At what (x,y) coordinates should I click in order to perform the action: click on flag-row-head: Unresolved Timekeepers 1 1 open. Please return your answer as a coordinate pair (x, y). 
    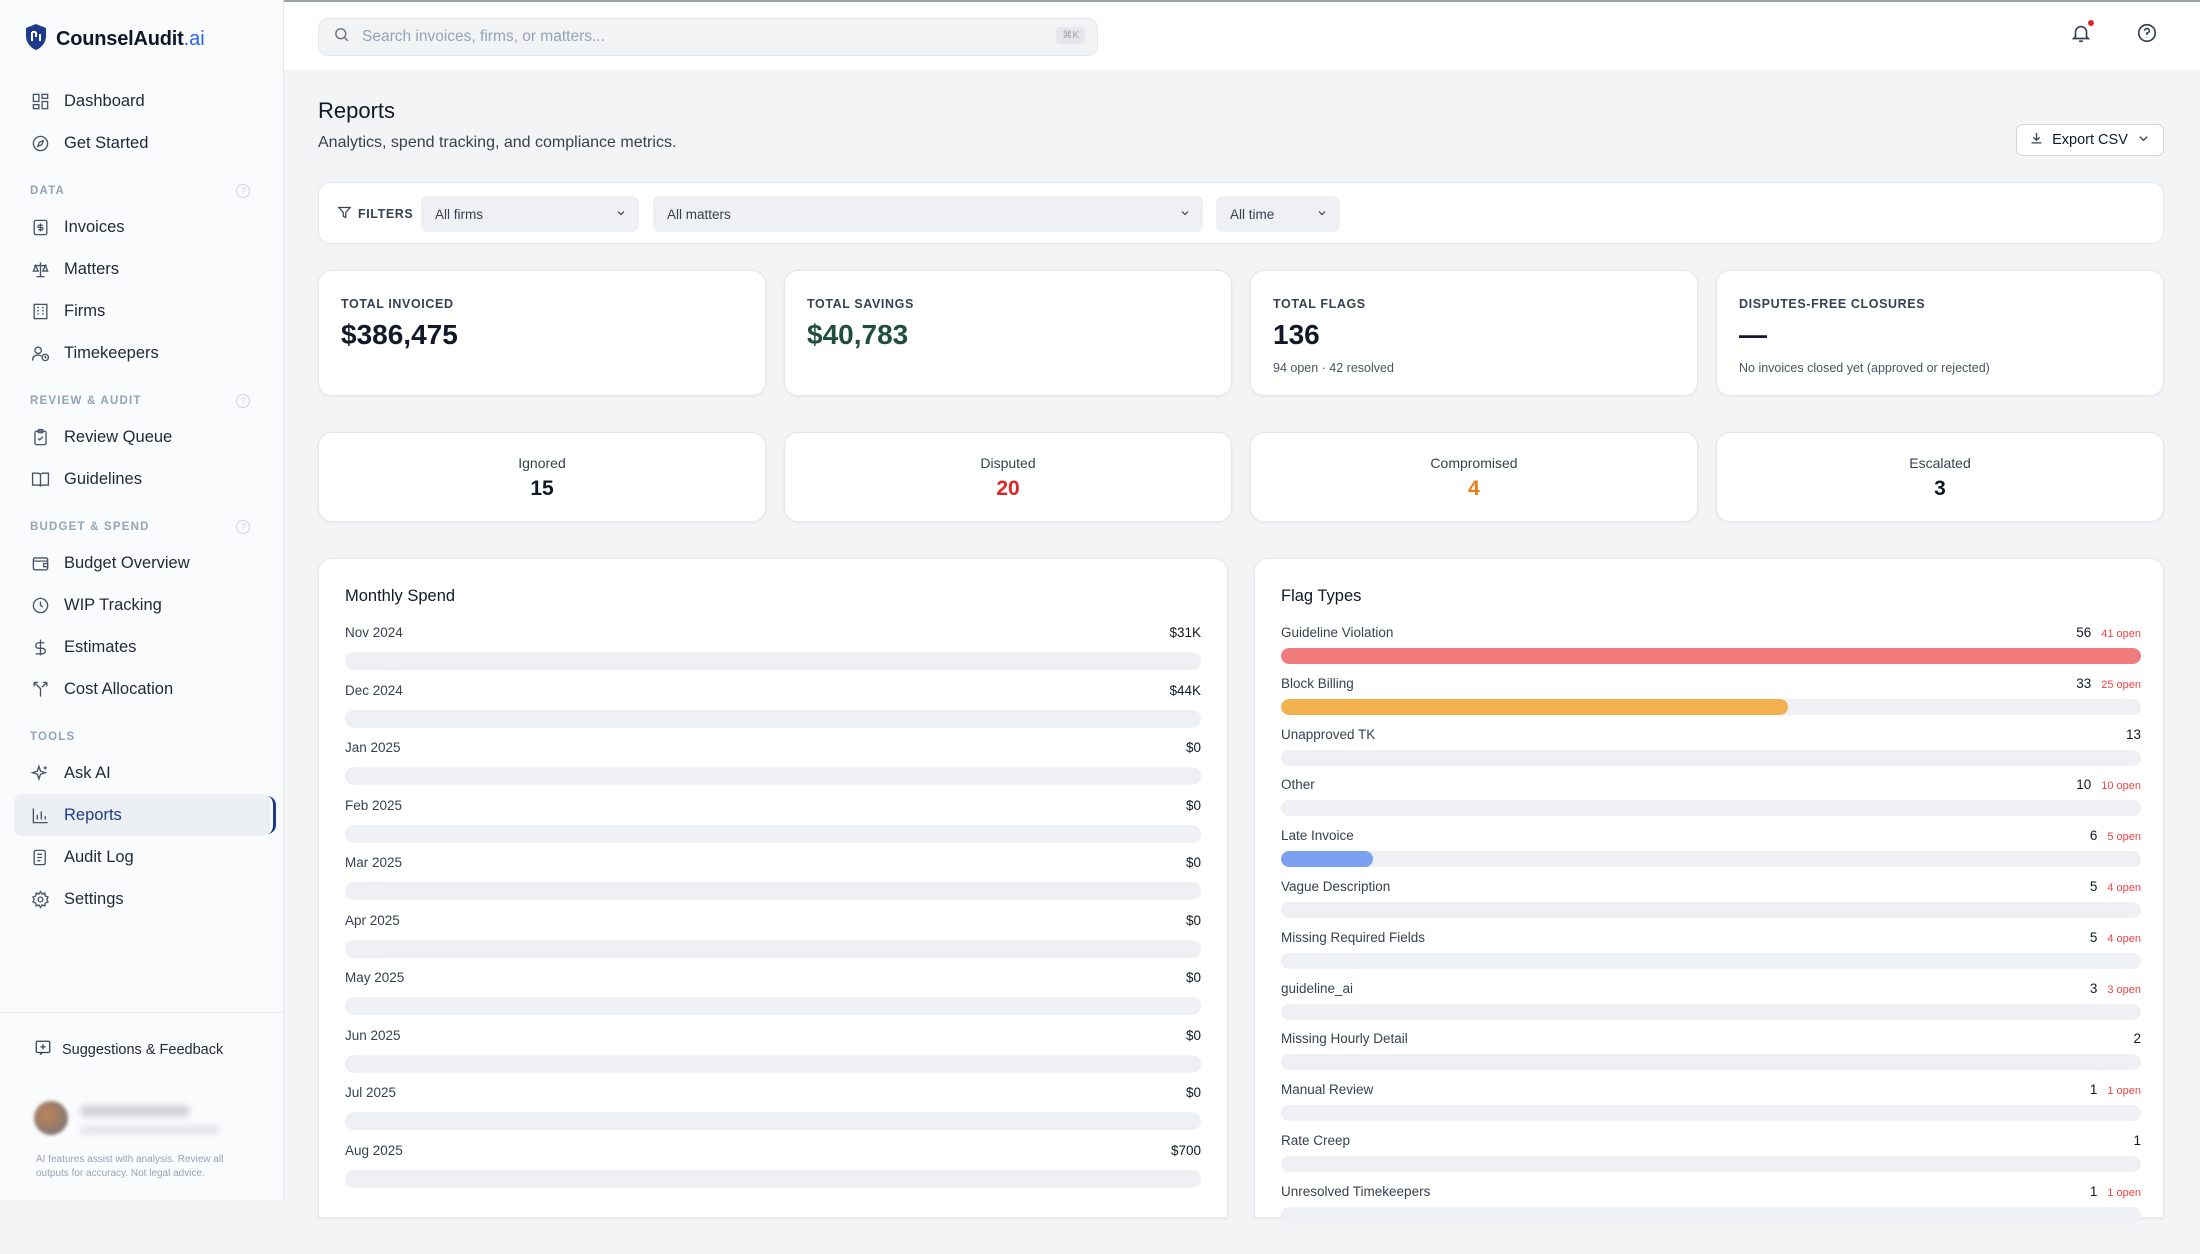
    Looking at the image, I should click on (1711, 1191).